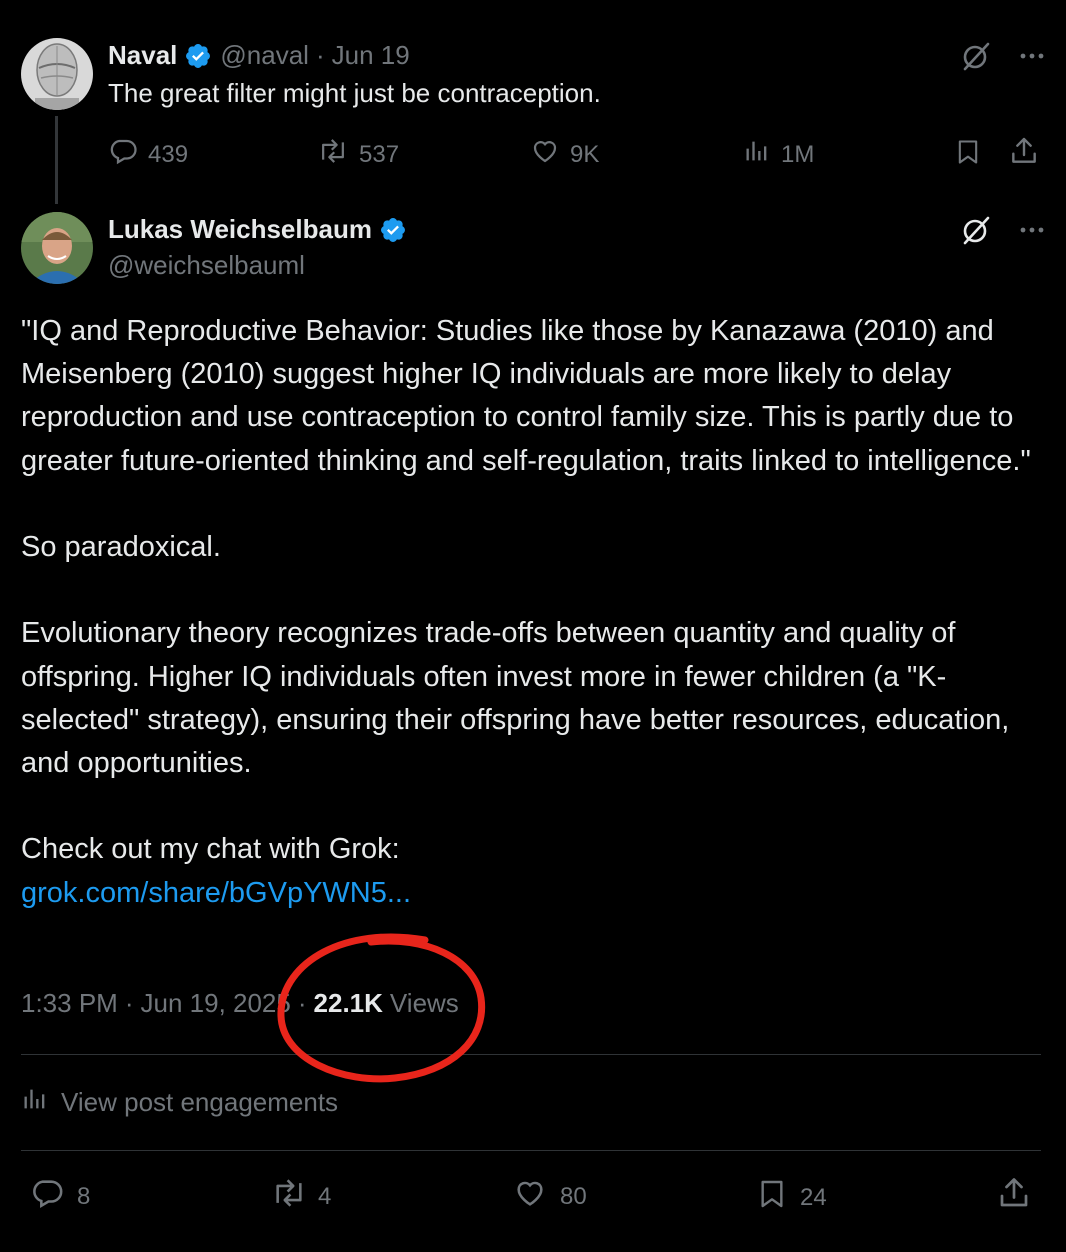  What do you see at coordinates (206, 265) in the screenshot?
I see `author-handle: @weichselbauml` at bounding box center [206, 265].